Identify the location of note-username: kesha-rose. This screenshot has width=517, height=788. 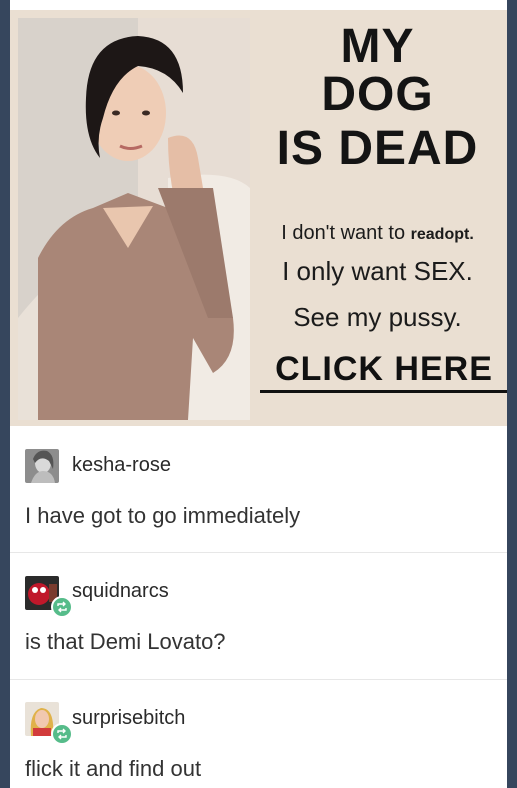
(121, 465).